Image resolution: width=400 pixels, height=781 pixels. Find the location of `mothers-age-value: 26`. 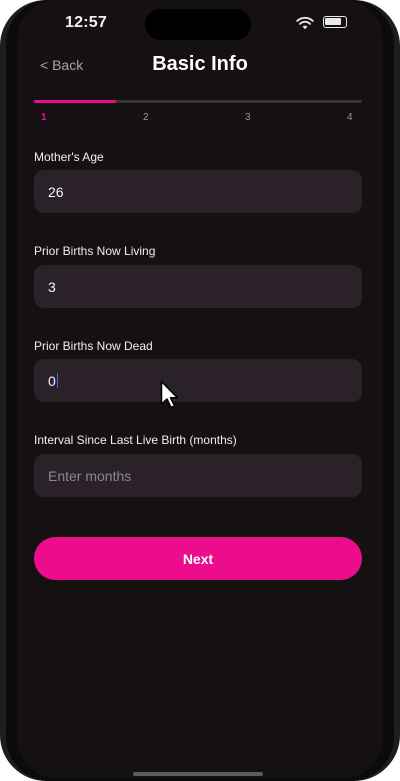

mothers-age-value: 26 is located at coordinates (56, 191).